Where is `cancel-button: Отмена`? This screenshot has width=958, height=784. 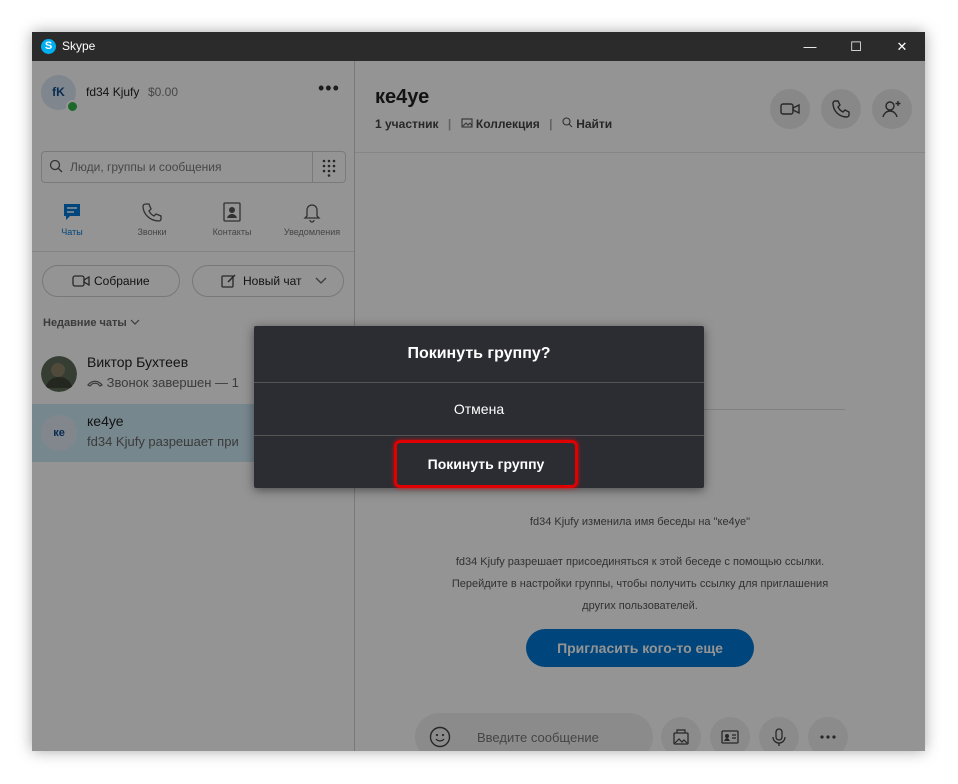
cancel-button: Отмена is located at coordinates (479, 409).